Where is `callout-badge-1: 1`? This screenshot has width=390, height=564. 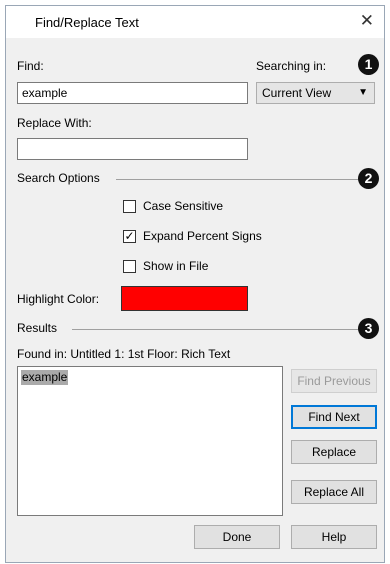
callout-badge-1: 1 is located at coordinates (368, 64).